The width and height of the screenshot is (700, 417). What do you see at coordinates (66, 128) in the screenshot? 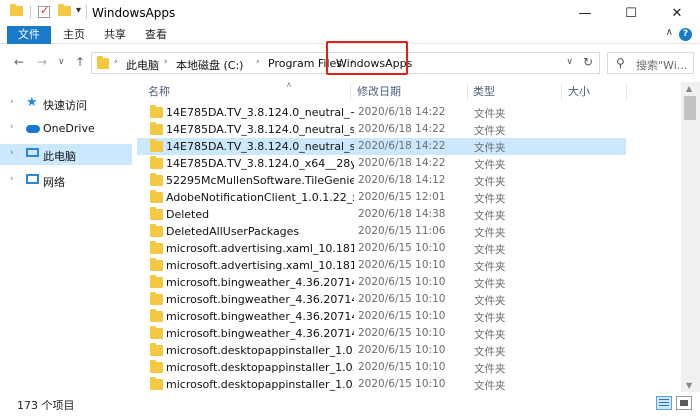
I see `nav-item-onedrive: › OneDrive` at bounding box center [66, 128].